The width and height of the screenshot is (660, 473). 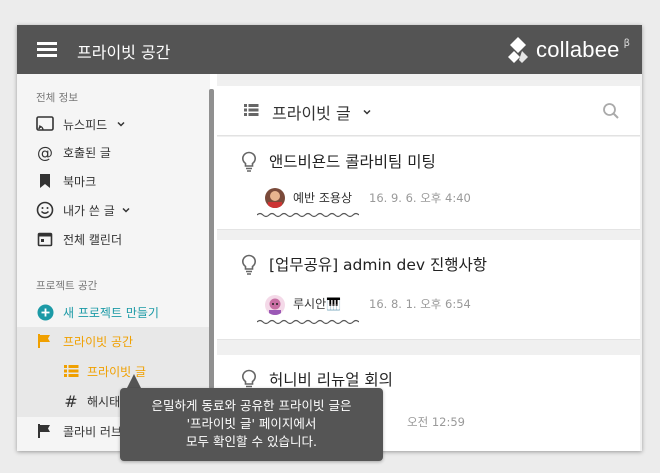 I want to click on beta-badge: β, so click(x=626, y=43).